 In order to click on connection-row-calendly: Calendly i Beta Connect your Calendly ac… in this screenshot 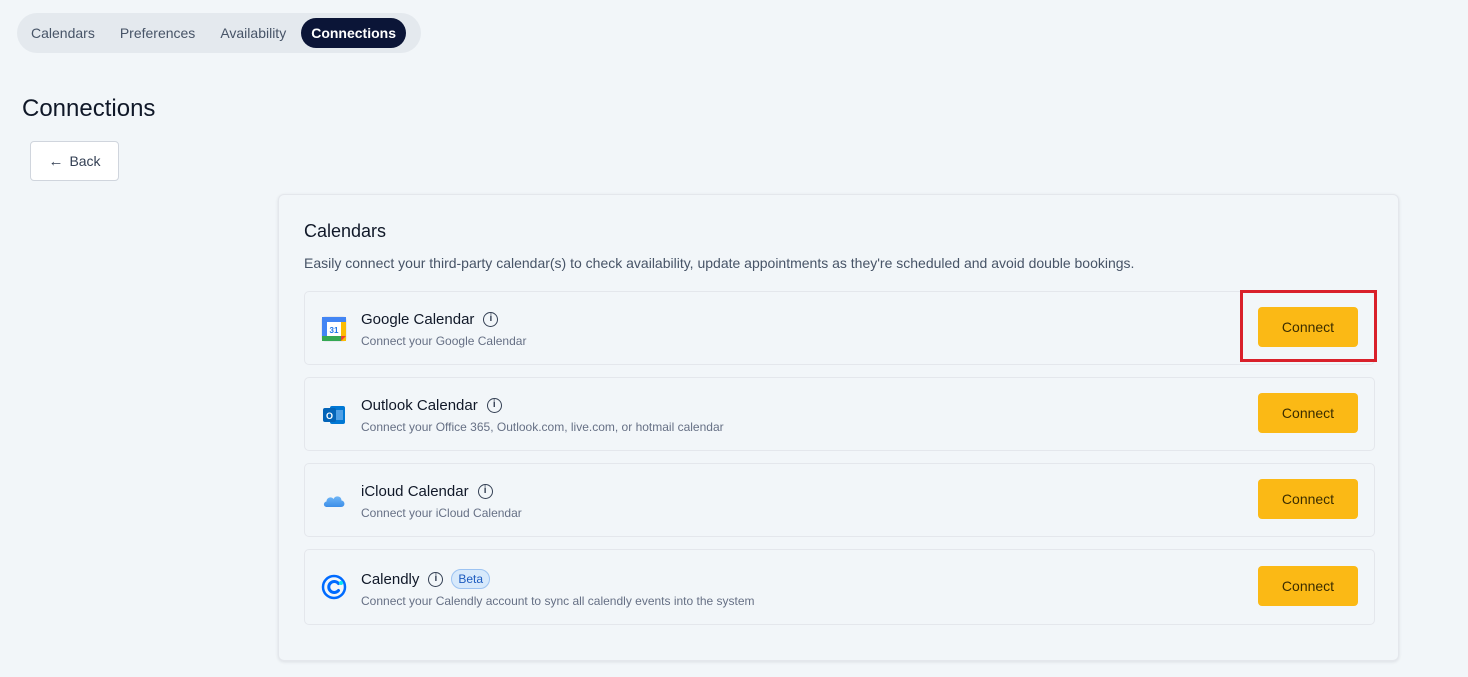, I will do `click(839, 587)`.